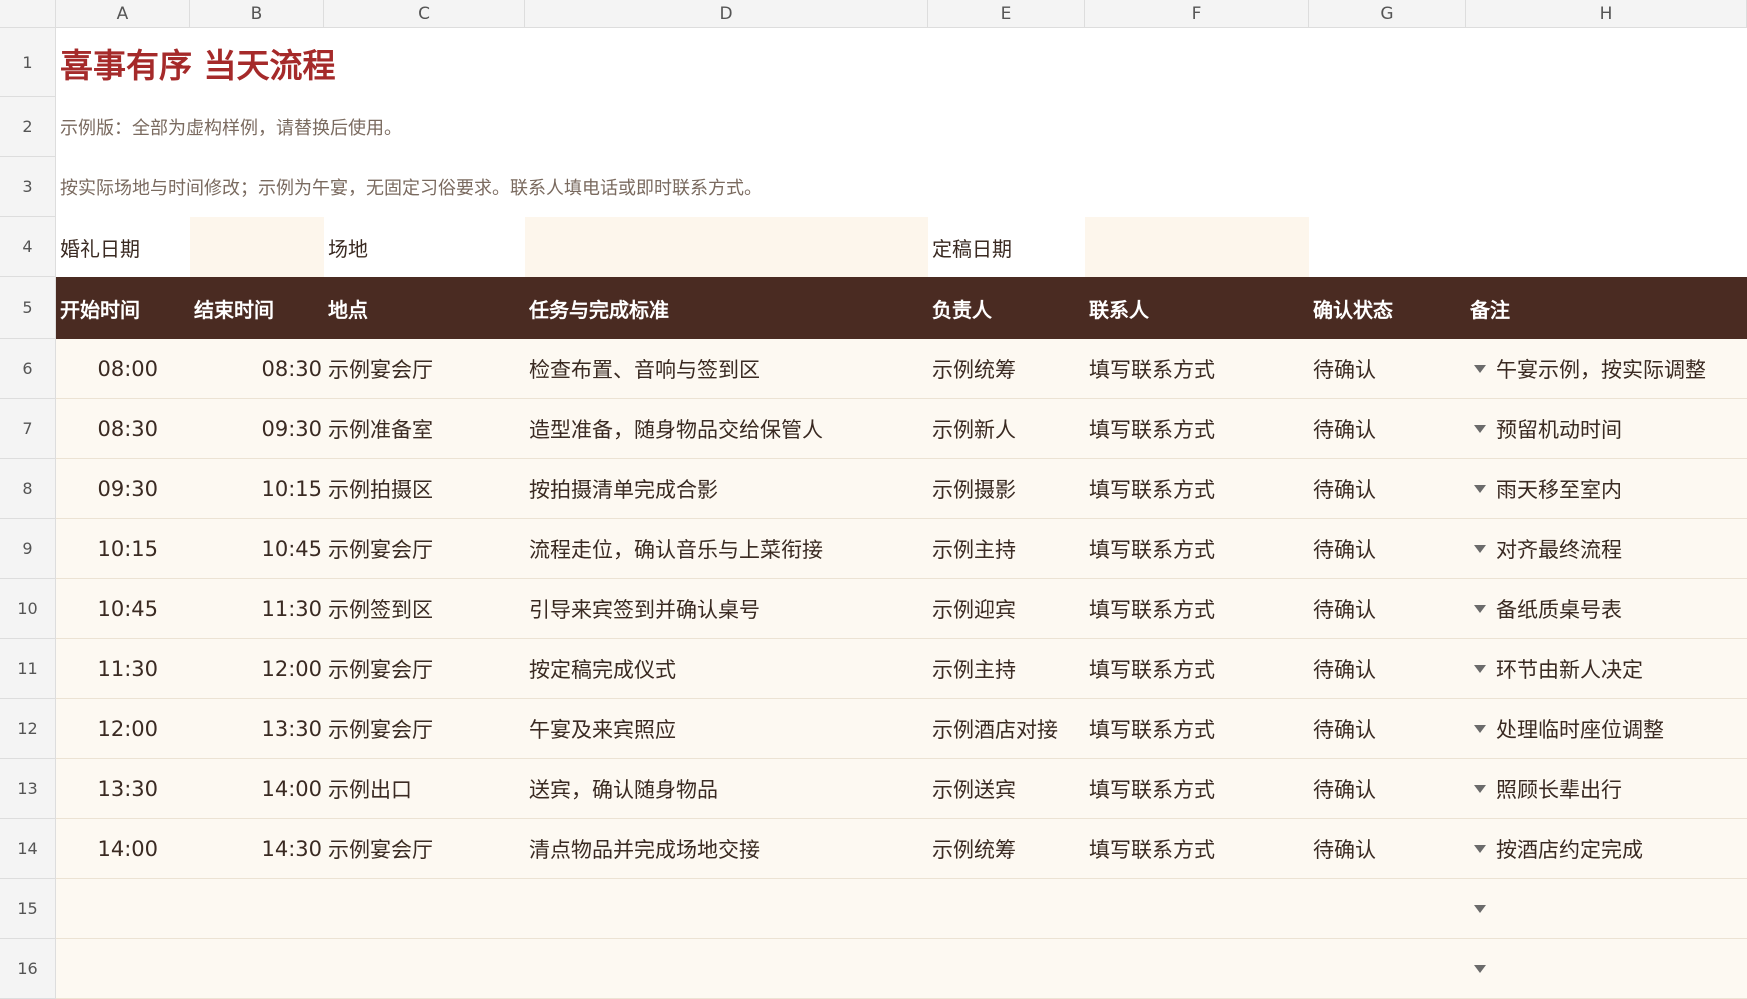  Describe the element at coordinates (1606, 849) in the screenshot. I see `remarks-cell: 按酒店约定完成` at that location.